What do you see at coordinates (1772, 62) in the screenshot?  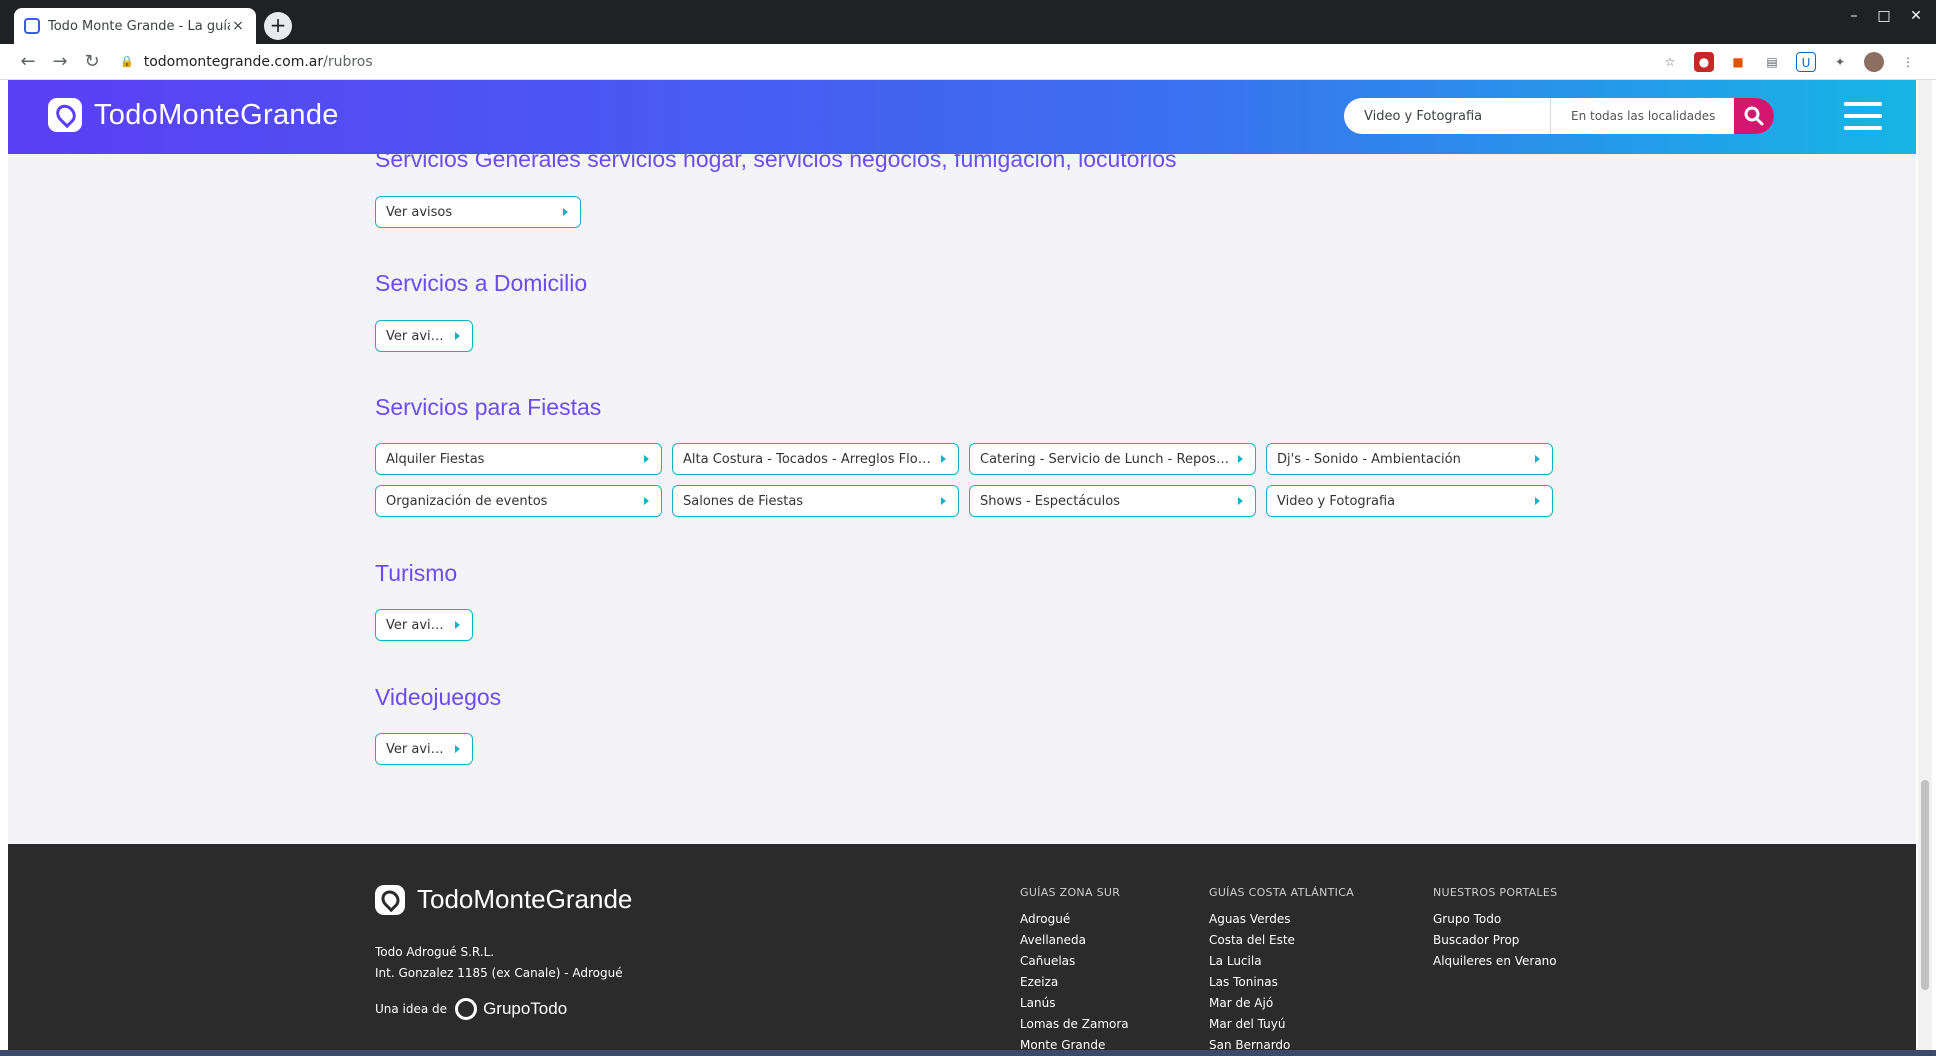 I see `cast-extension-icon: ▤` at bounding box center [1772, 62].